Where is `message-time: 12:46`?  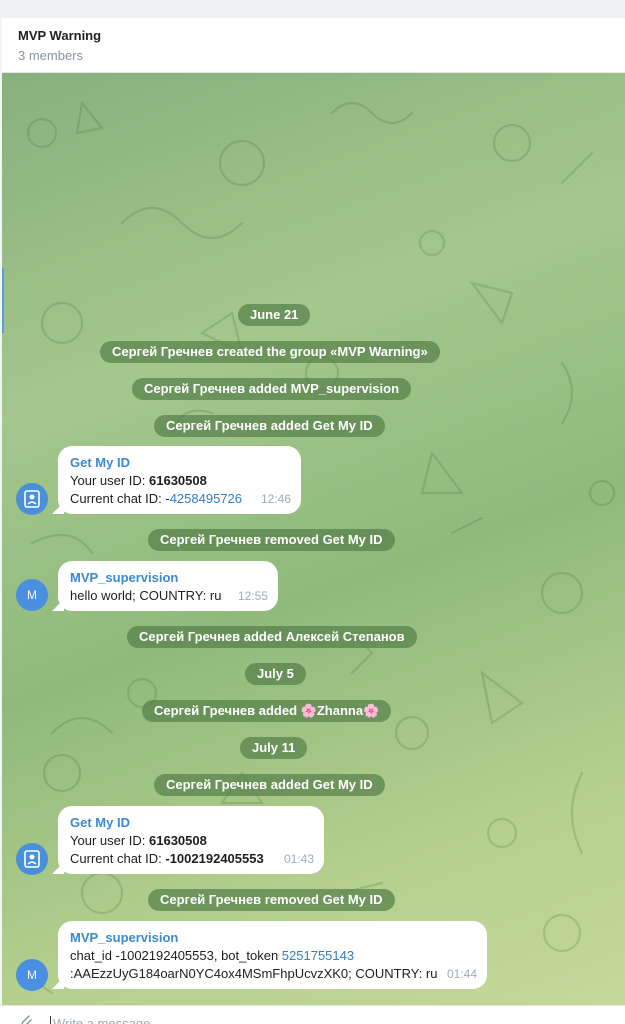
message-time: 12:46 is located at coordinates (275, 499).